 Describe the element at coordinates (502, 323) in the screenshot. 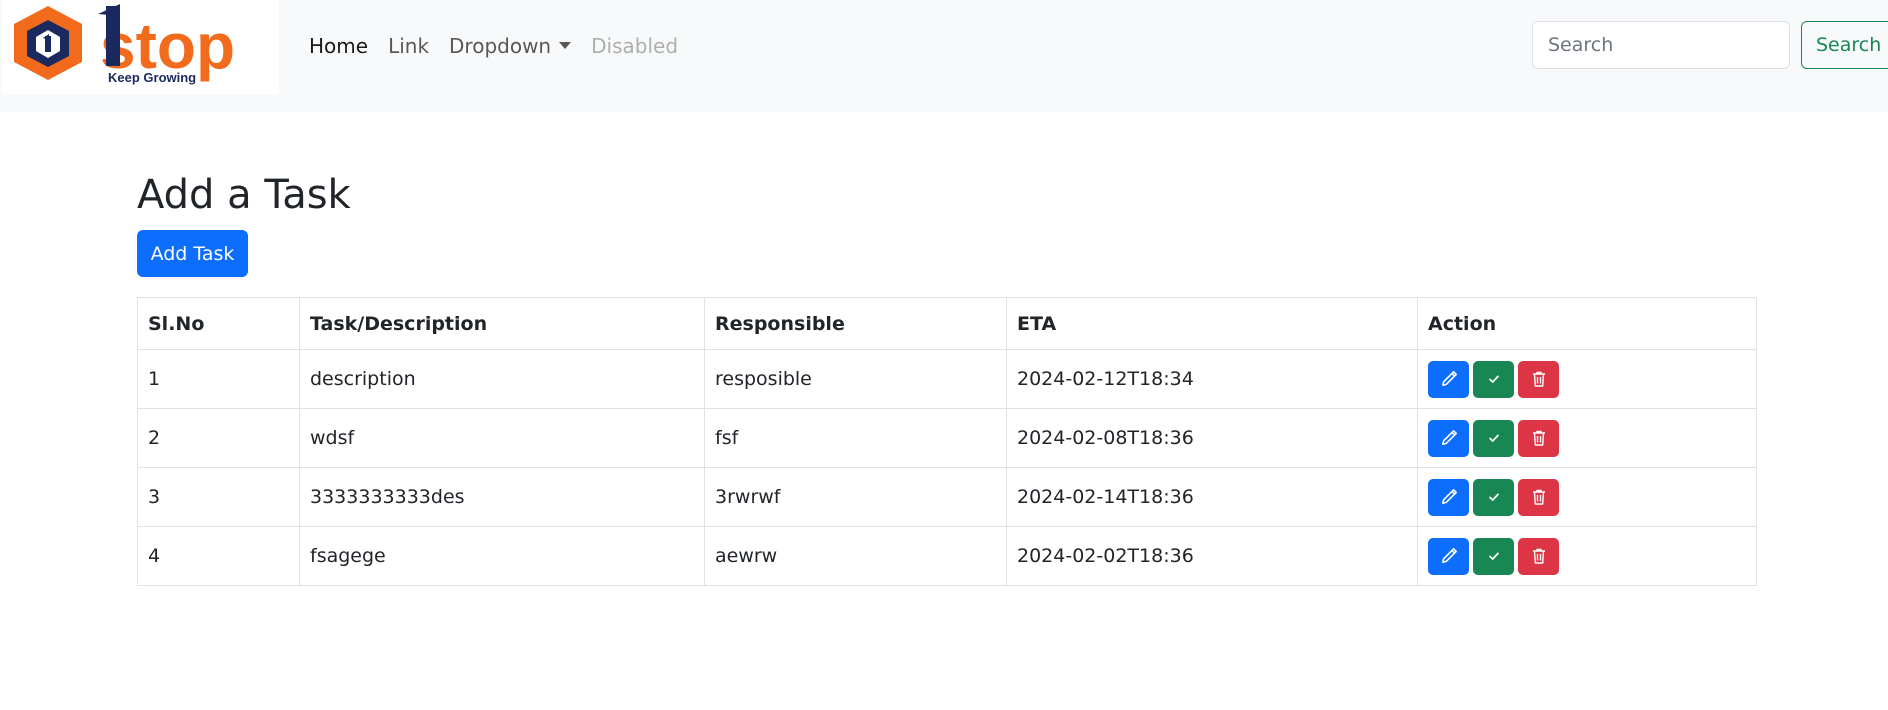

I see `header-task: Task/Description` at that location.